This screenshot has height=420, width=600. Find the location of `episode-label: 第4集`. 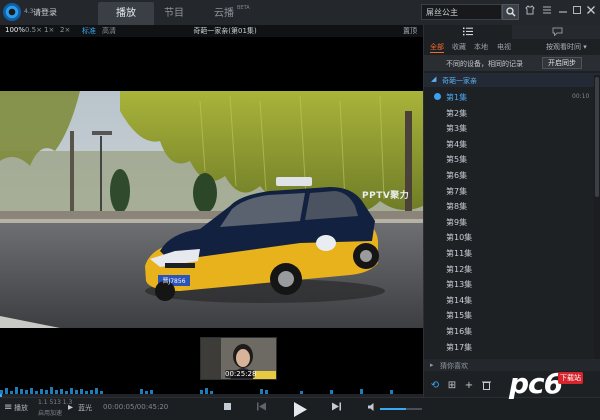

episode-label: 第4集 is located at coordinates (457, 144).